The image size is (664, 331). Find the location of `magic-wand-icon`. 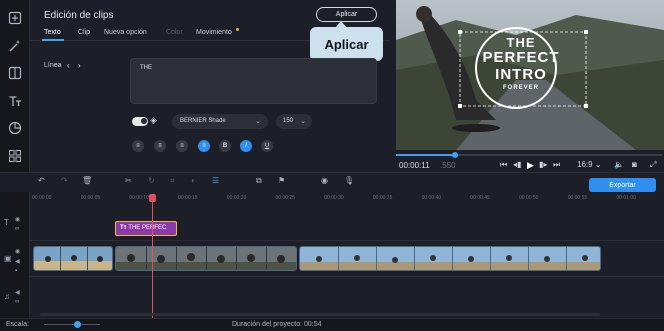

magic-wand-icon is located at coordinates (15, 46).